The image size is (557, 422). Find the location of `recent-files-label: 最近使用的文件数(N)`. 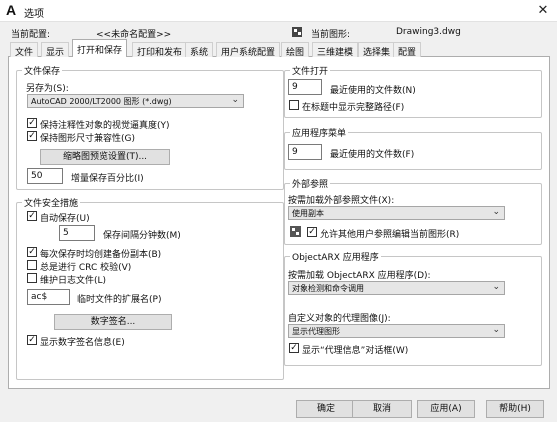

recent-files-label: 最近使用的文件数(N) is located at coordinates (373, 91).